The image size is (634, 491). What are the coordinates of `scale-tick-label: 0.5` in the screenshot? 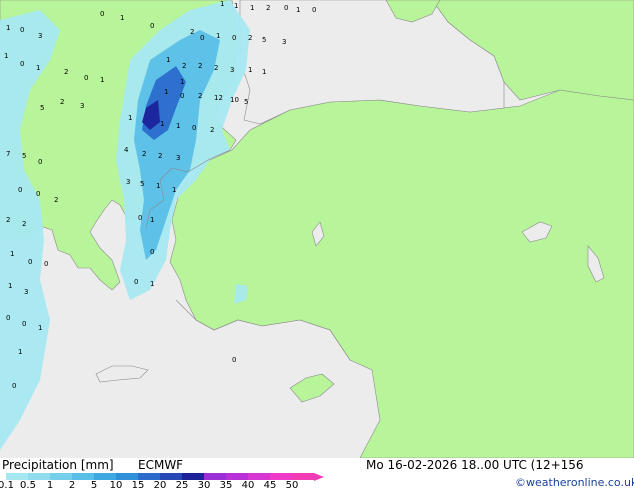 It's located at (28, 485).